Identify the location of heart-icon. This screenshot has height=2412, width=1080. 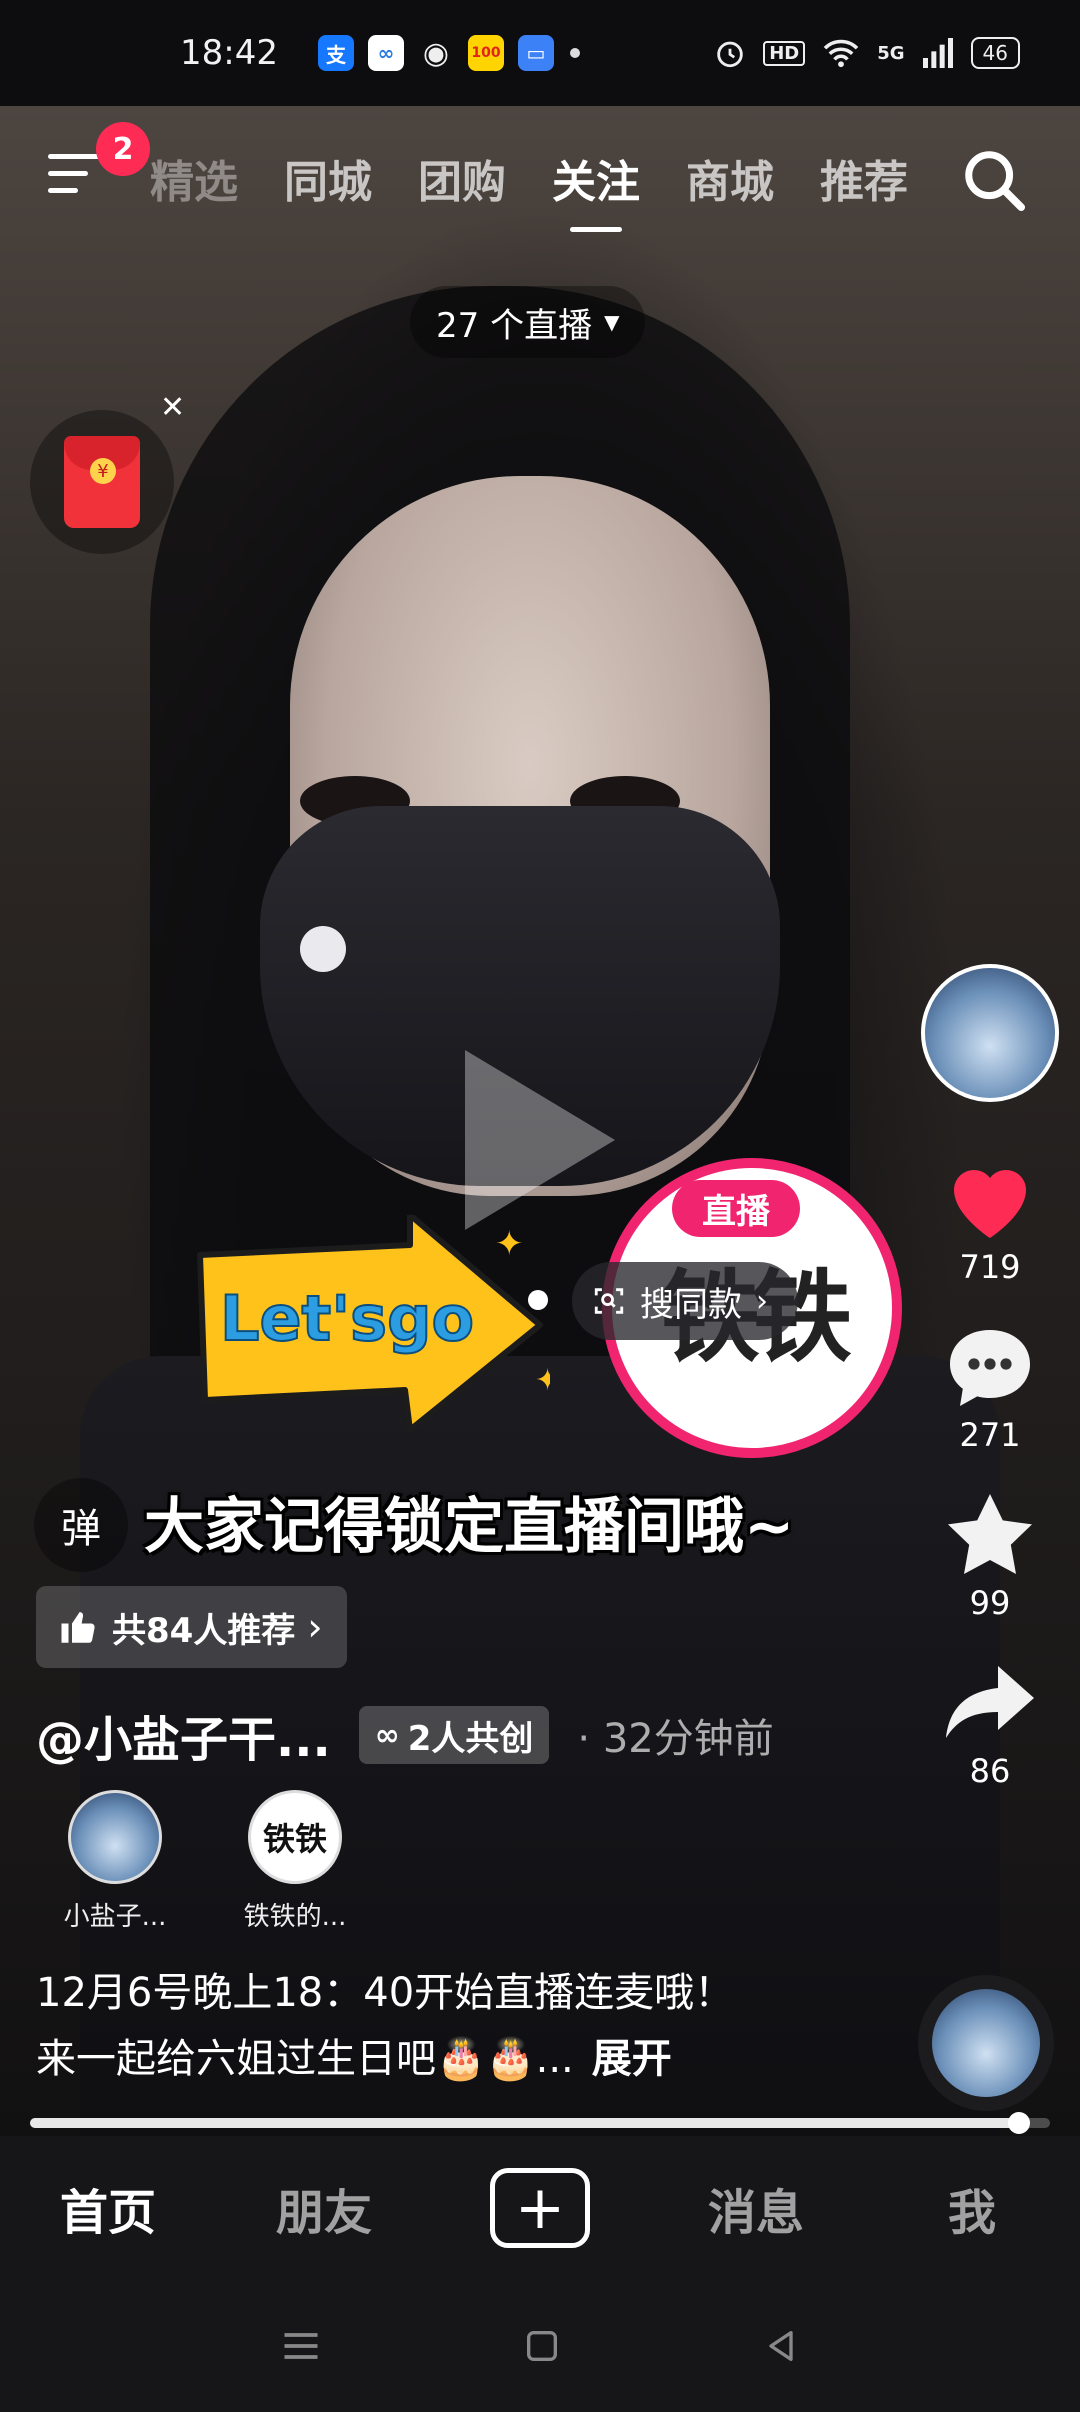
(990, 1204).